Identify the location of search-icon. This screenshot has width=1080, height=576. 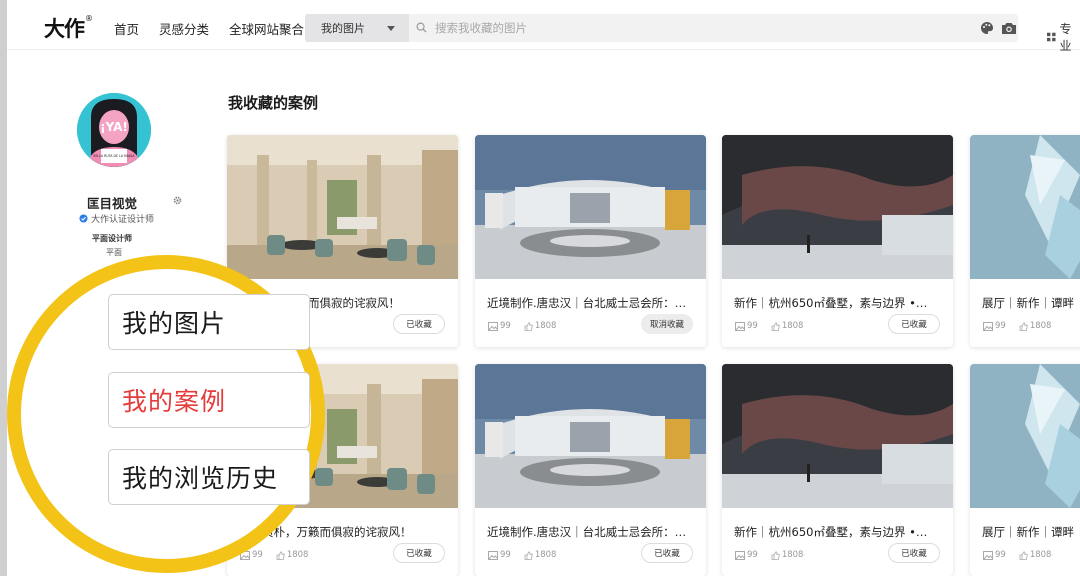
(421, 27).